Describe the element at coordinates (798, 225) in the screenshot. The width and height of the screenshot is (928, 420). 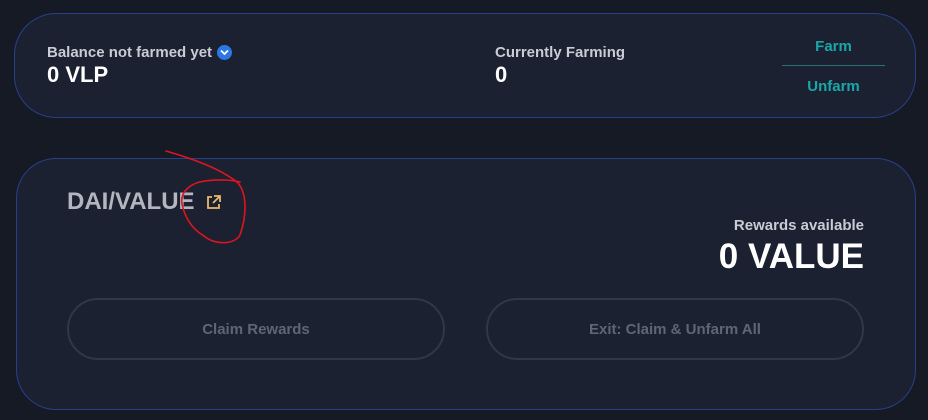
I see `rewards-label: Rewards available` at that location.